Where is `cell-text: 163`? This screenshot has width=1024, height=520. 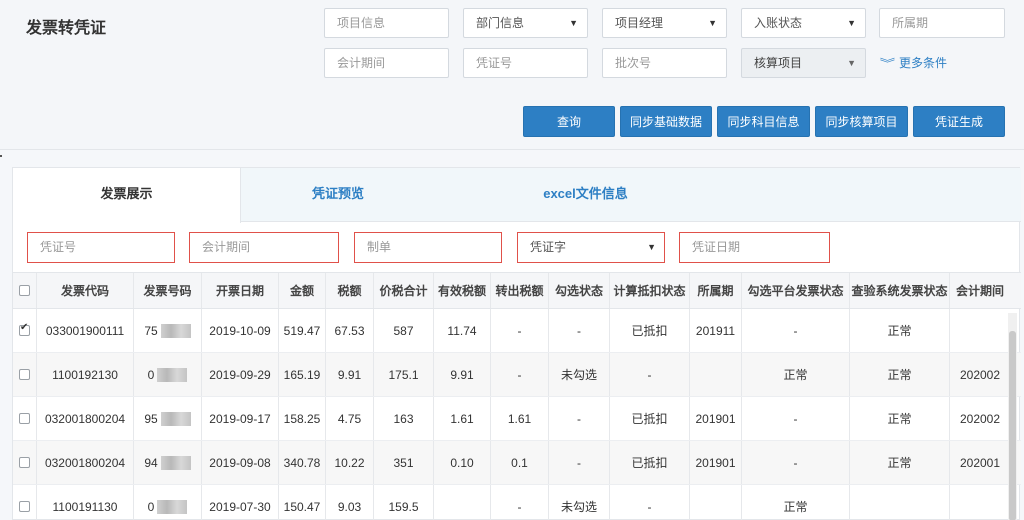
cell-text: 163 is located at coordinates (403, 418).